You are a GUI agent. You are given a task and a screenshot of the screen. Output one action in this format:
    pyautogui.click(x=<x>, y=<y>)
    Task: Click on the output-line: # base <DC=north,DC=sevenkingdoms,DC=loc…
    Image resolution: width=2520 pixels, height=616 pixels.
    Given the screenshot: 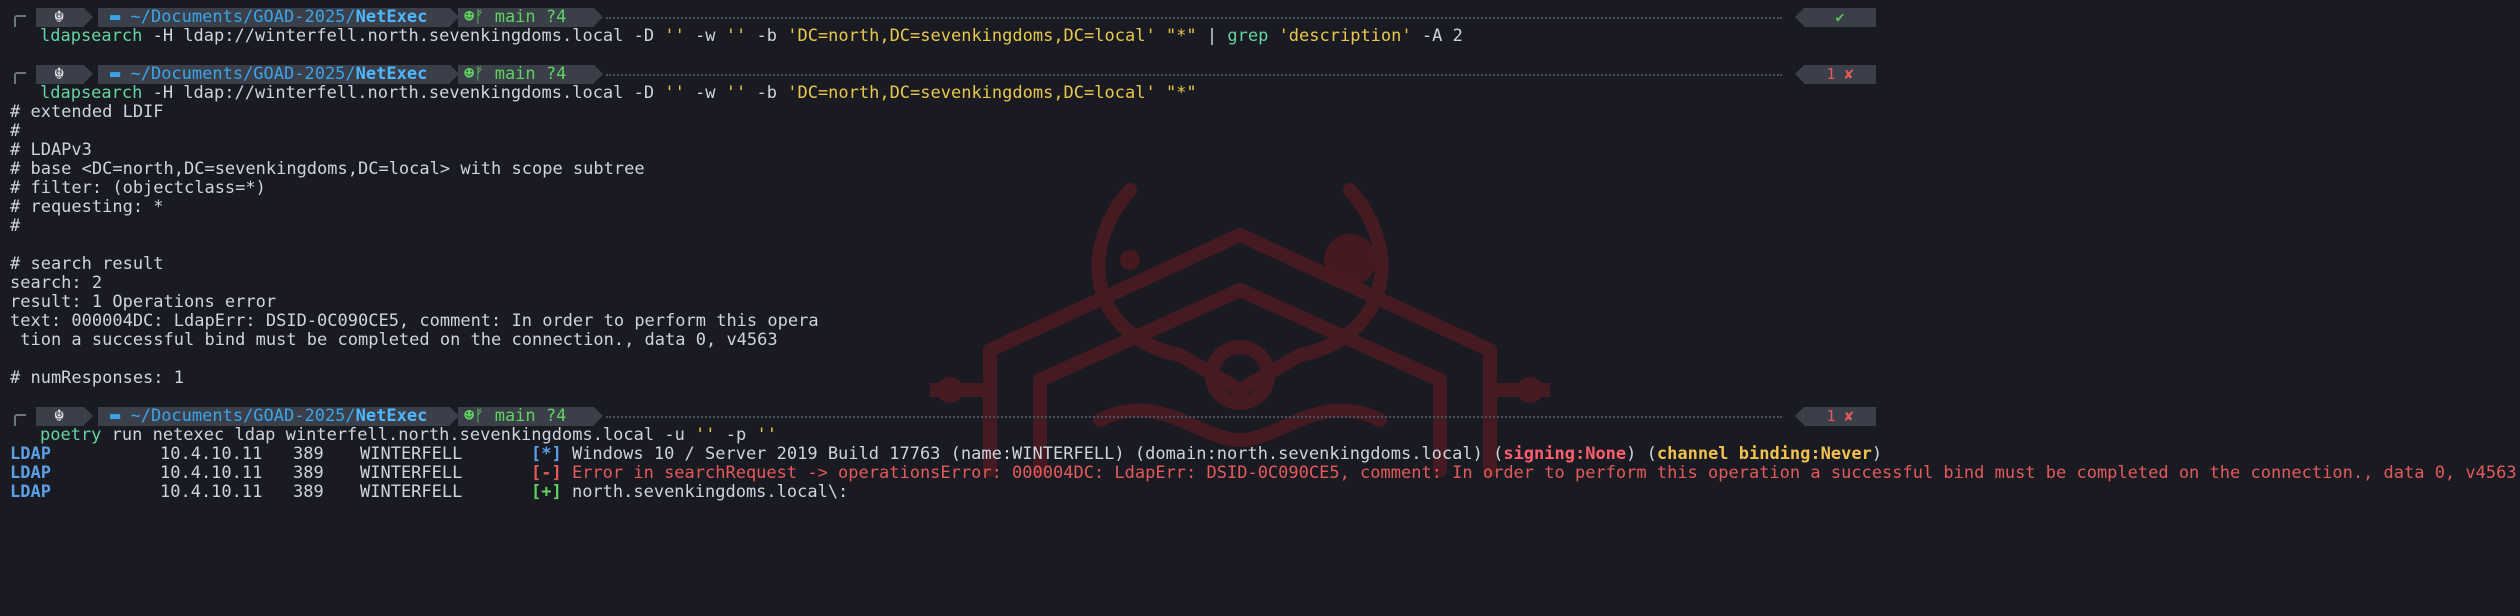 What is the action you would take?
    pyautogui.click(x=327, y=169)
    